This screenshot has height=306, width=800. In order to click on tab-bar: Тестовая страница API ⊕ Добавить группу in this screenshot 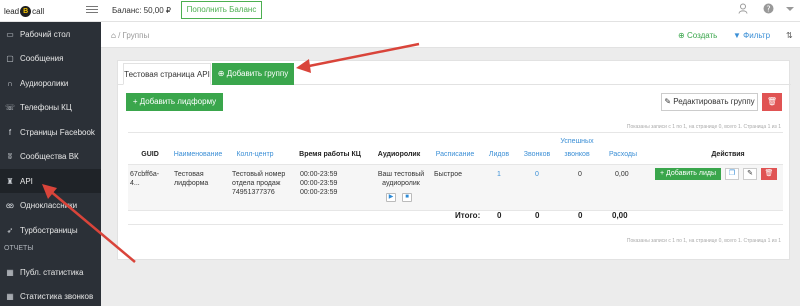, I will do `click(454, 74)`.